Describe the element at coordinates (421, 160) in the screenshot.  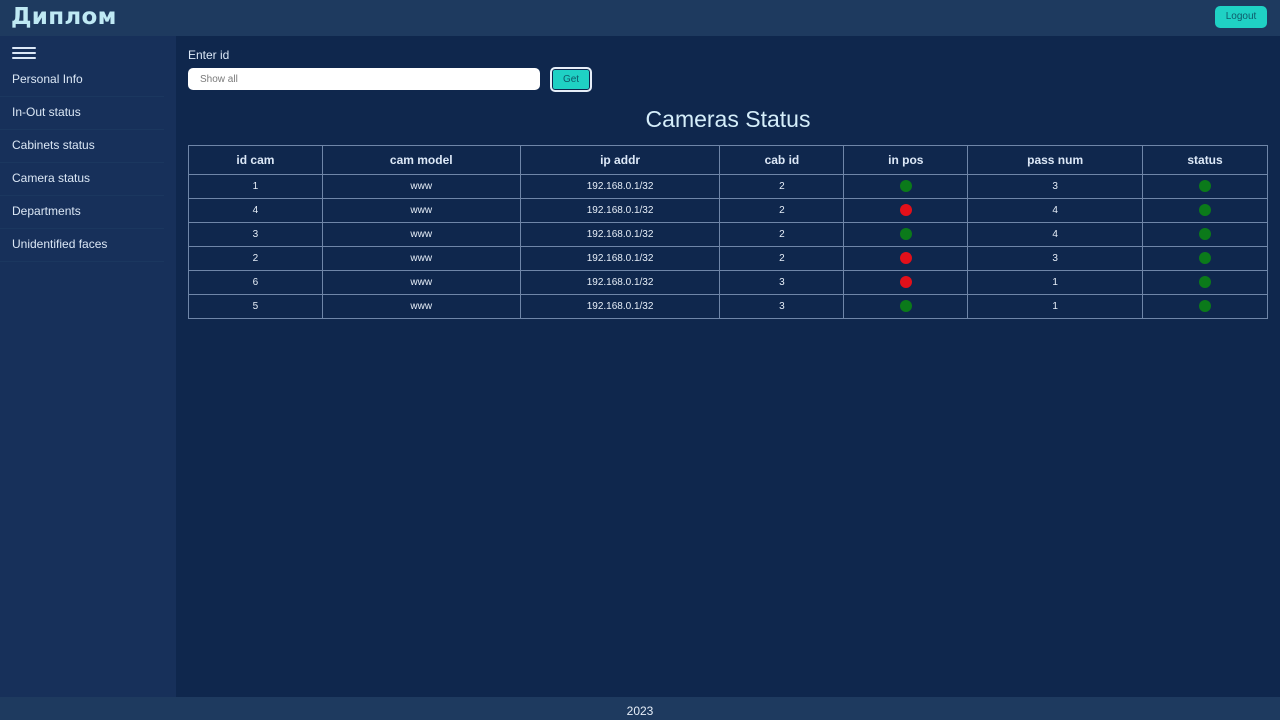
I see `column-header-cam-model: cam model` at that location.